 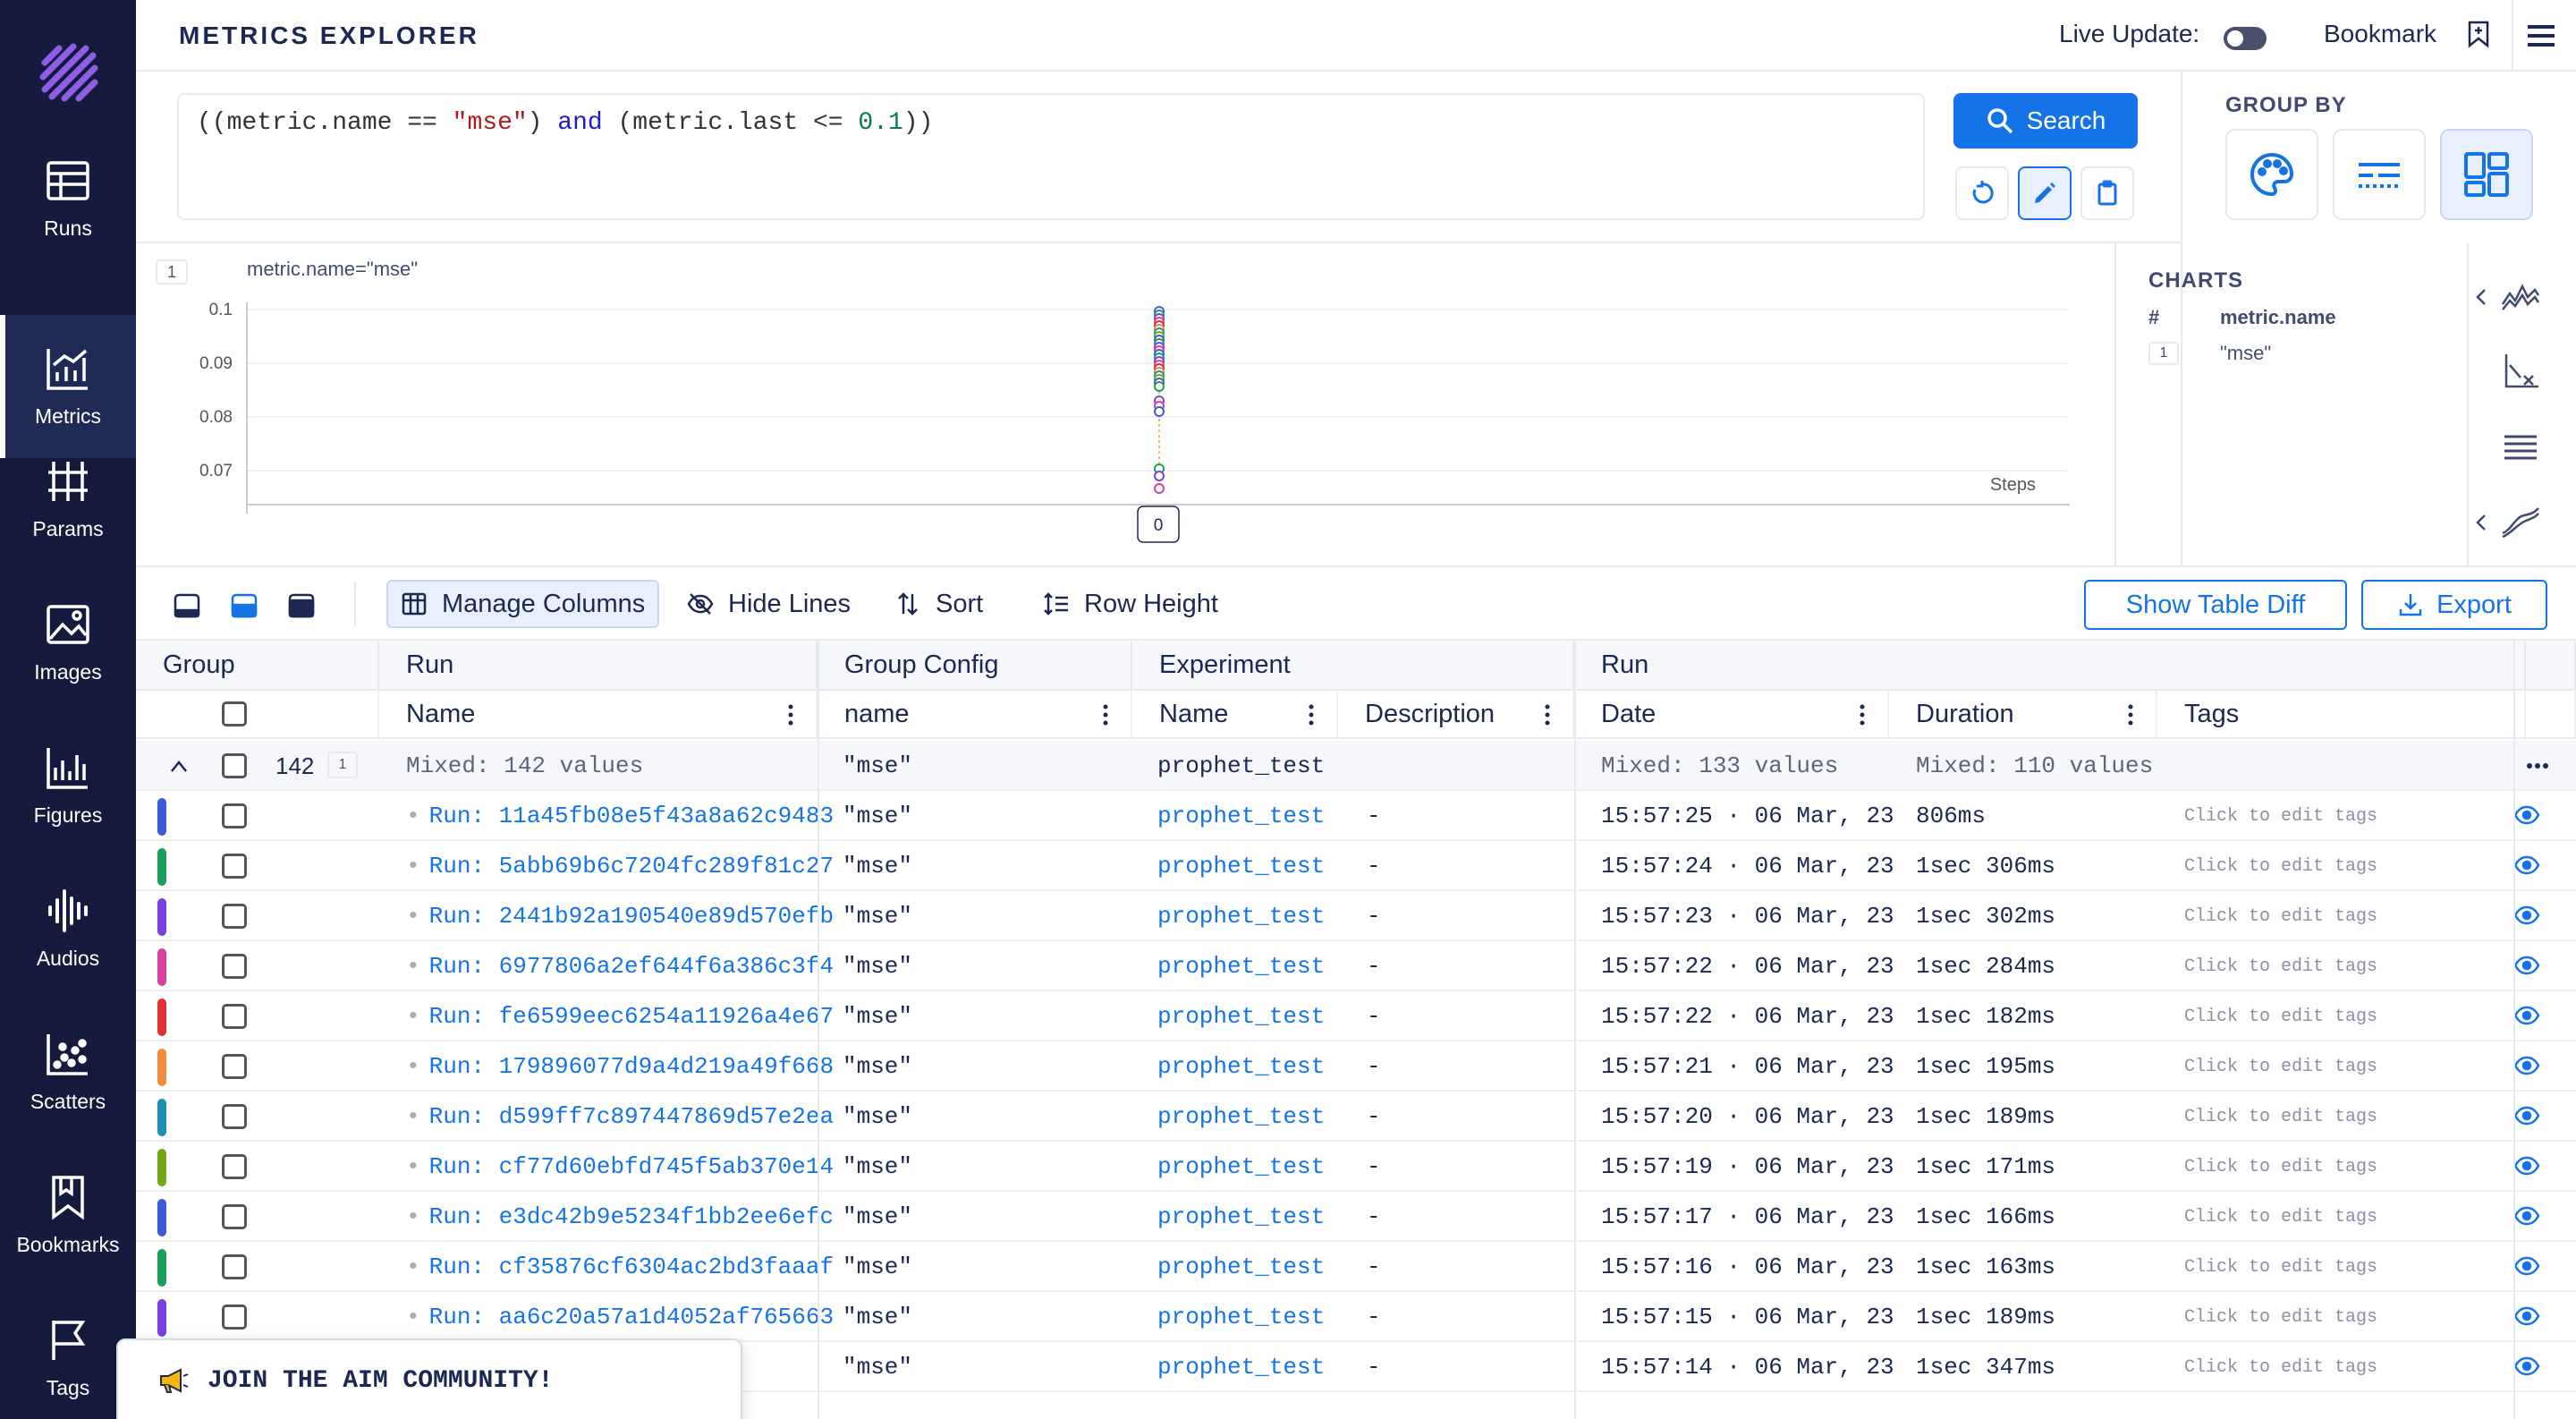 I want to click on row-density-low-icon, so click(x=187, y=605).